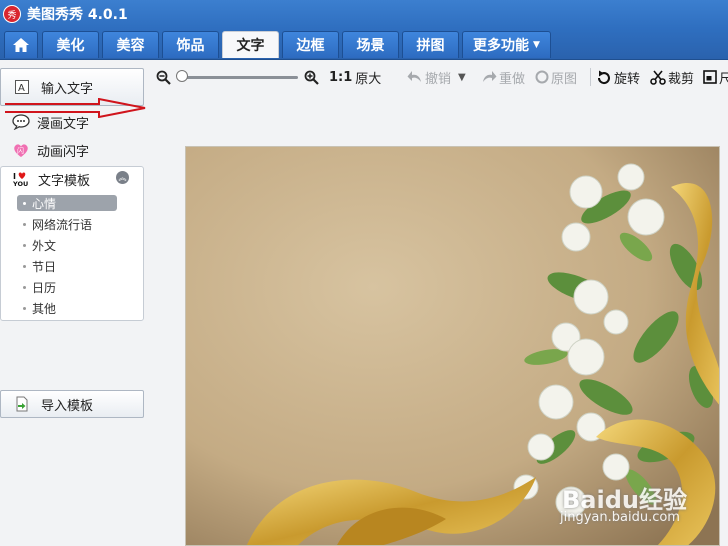  Describe the element at coordinates (67, 308) in the screenshot. I see `category-other: 其他` at that location.